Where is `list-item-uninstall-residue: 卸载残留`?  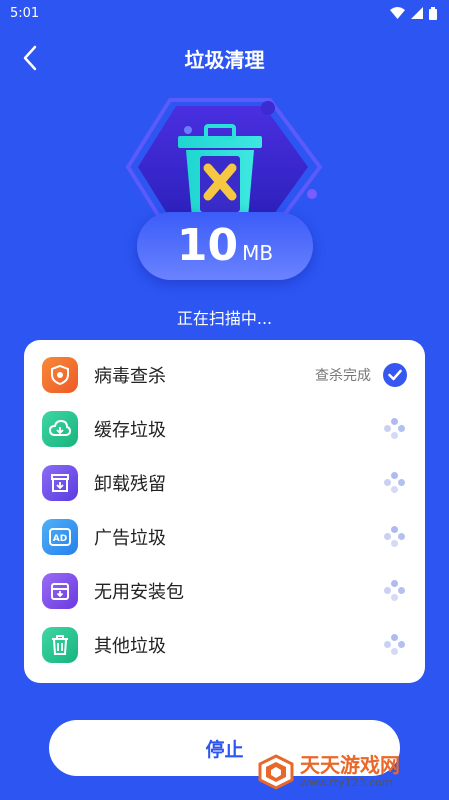 list-item-uninstall-residue: 卸载残留 is located at coordinates (224, 483).